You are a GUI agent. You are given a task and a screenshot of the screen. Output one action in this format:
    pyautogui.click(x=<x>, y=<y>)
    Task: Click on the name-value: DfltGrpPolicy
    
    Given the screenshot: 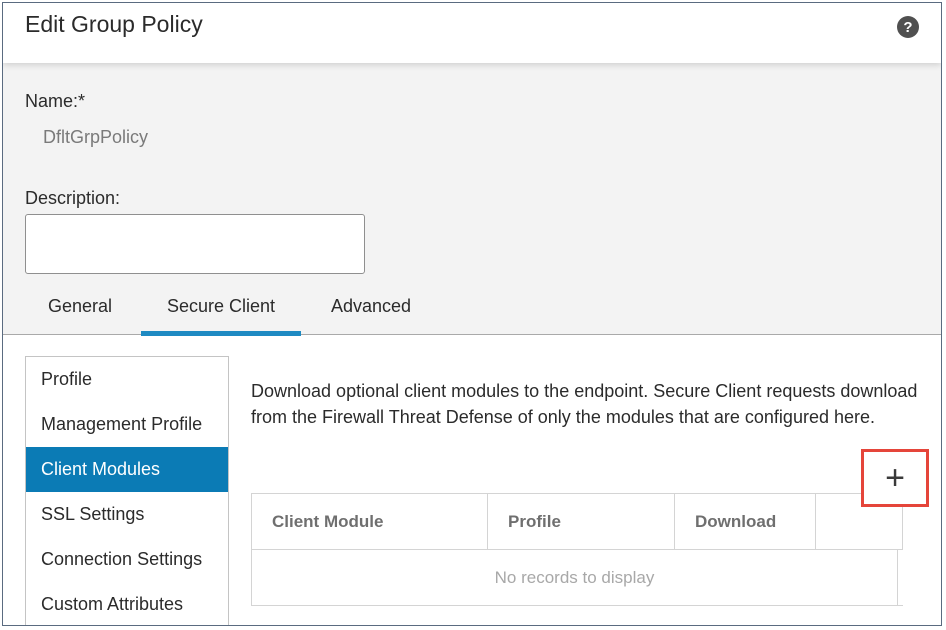 What is the action you would take?
    pyautogui.click(x=96, y=137)
    